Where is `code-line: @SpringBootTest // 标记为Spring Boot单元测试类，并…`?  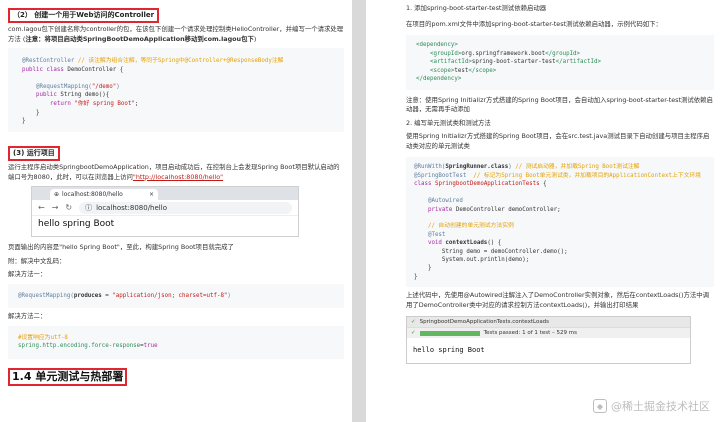 code-line: @SpringBootTest // 标记为Spring Boot单元测试类，并… is located at coordinates (557, 175).